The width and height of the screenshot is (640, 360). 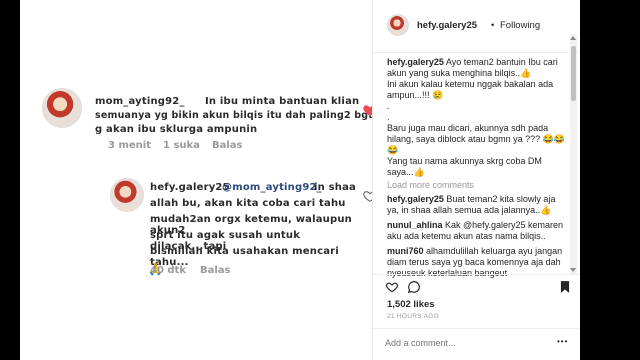 I want to click on comment-text-line: g akan ibu sklurga ampunin, so click(x=176, y=129).